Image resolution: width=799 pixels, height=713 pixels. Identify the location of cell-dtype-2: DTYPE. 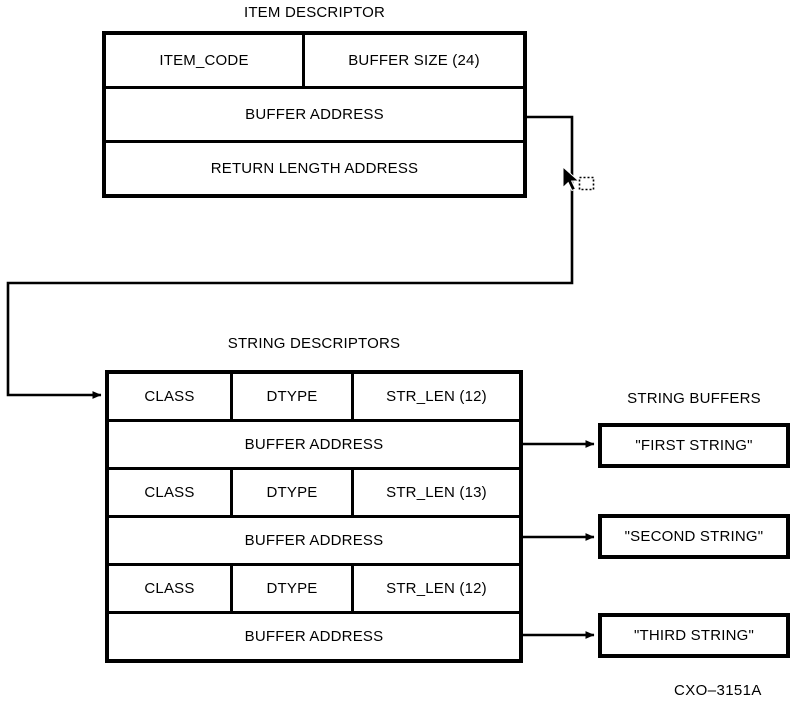
(293, 492).